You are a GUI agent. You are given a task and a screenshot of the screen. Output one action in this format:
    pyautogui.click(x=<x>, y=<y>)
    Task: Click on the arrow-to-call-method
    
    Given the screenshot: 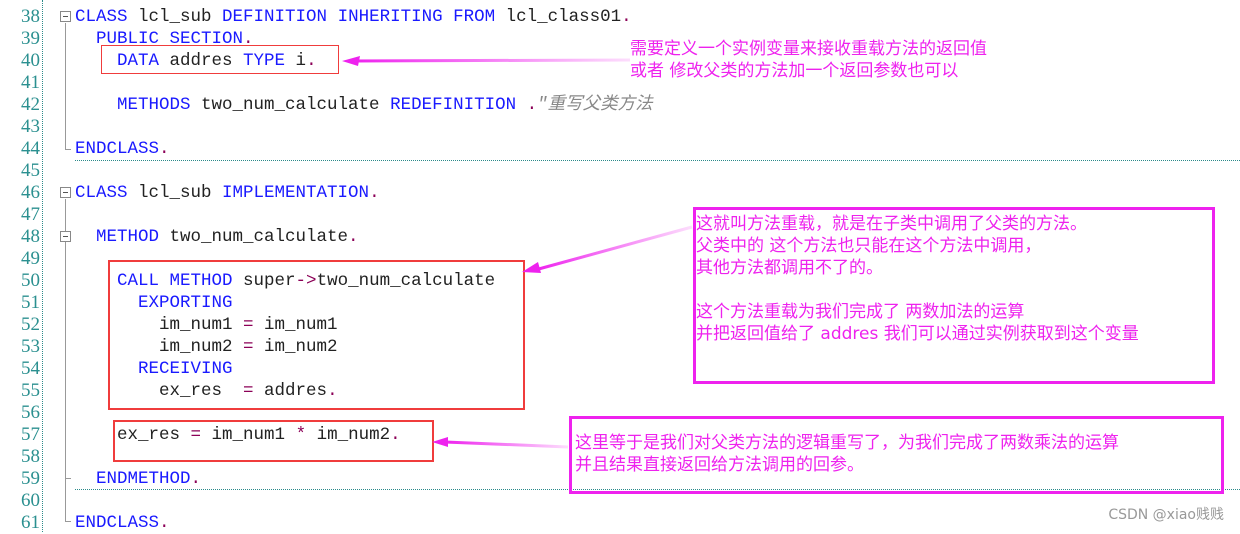 What is the action you would take?
    pyautogui.click(x=607, y=249)
    